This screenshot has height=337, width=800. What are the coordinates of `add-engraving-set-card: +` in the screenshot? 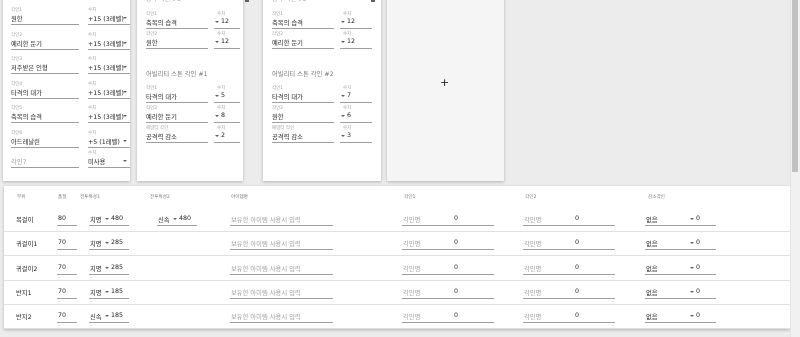 It's located at (445, 90).